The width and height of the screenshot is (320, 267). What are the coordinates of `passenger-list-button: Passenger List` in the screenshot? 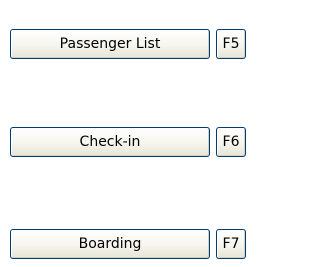 It's located at (110, 44).